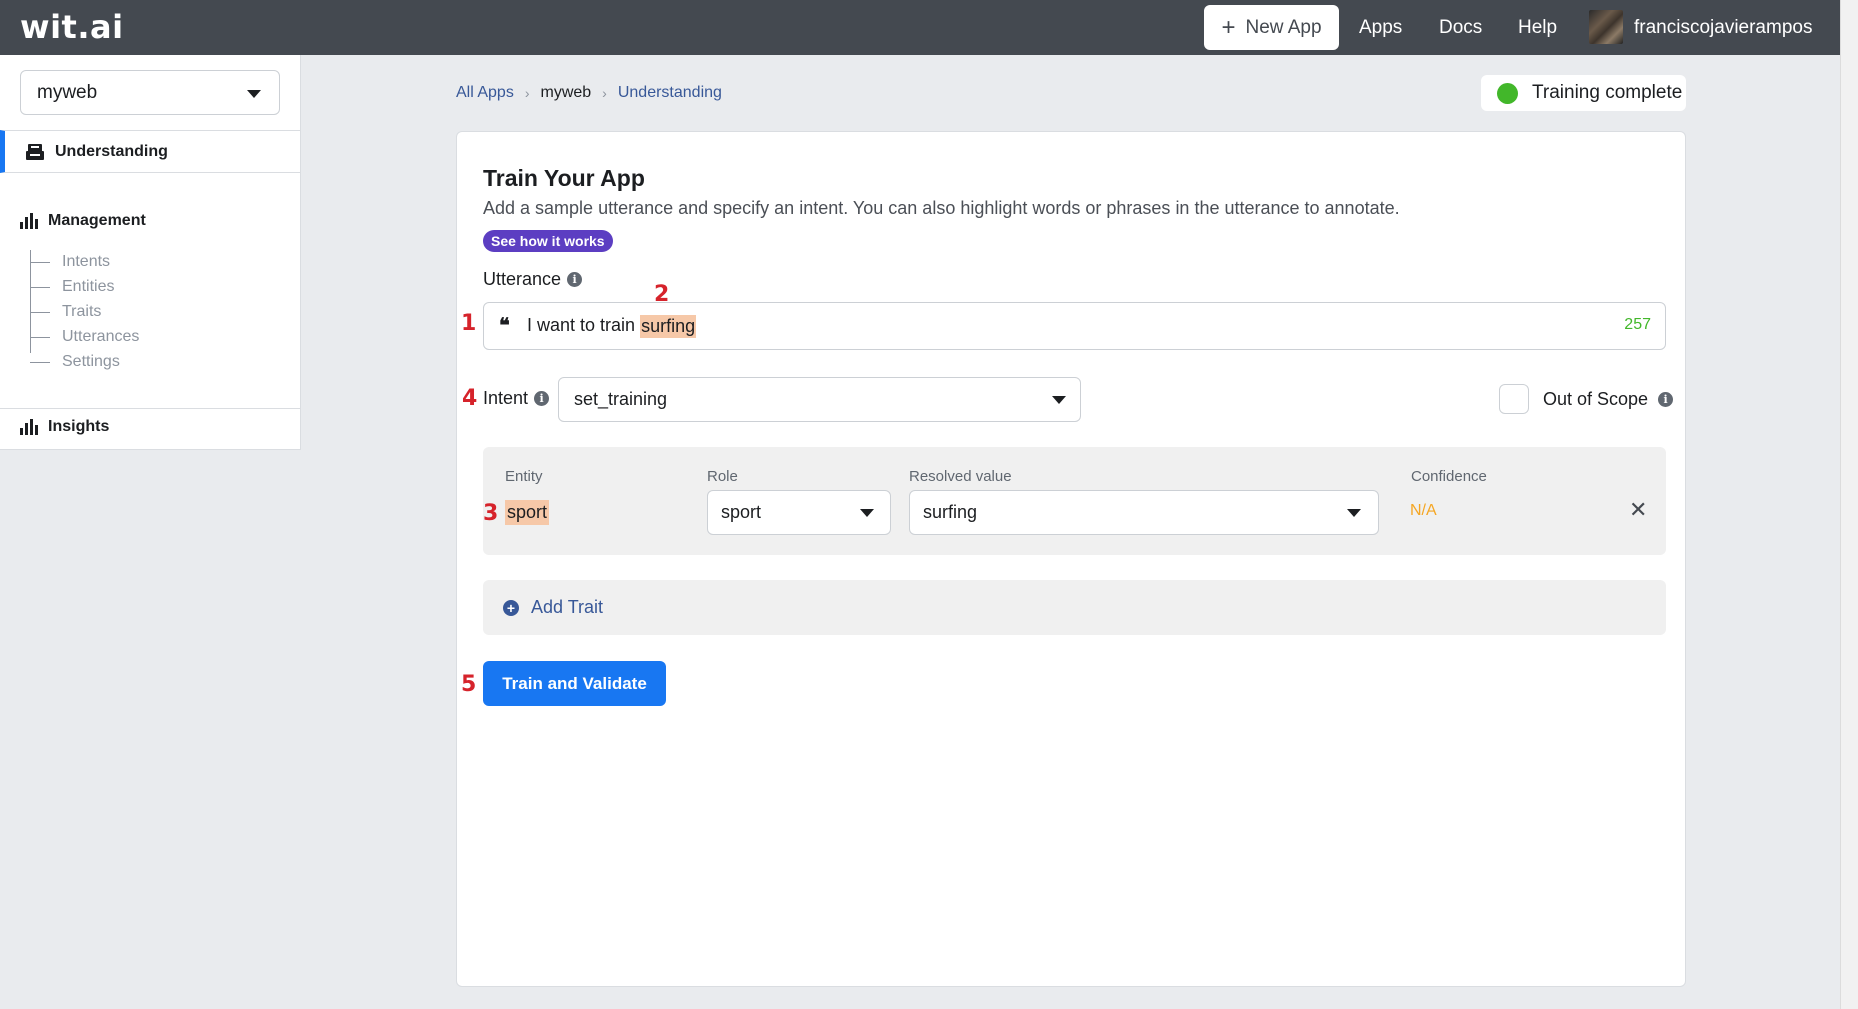 This screenshot has height=1009, width=1858. Describe the element at coordinates (1596, 398) in the screenshot. I see `out-of-scope-label: Out of Scope` at that location.